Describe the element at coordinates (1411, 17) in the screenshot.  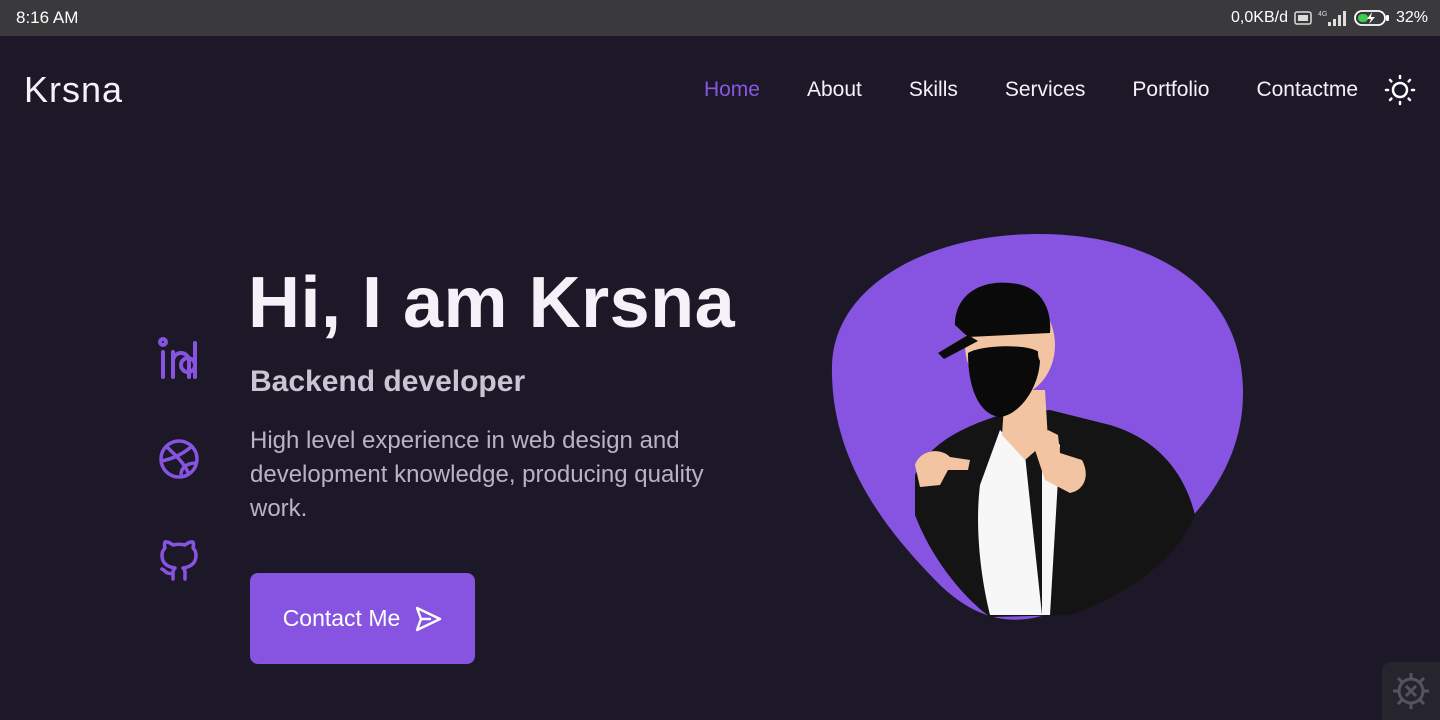
I see `battery-percent: 32%` at that location.